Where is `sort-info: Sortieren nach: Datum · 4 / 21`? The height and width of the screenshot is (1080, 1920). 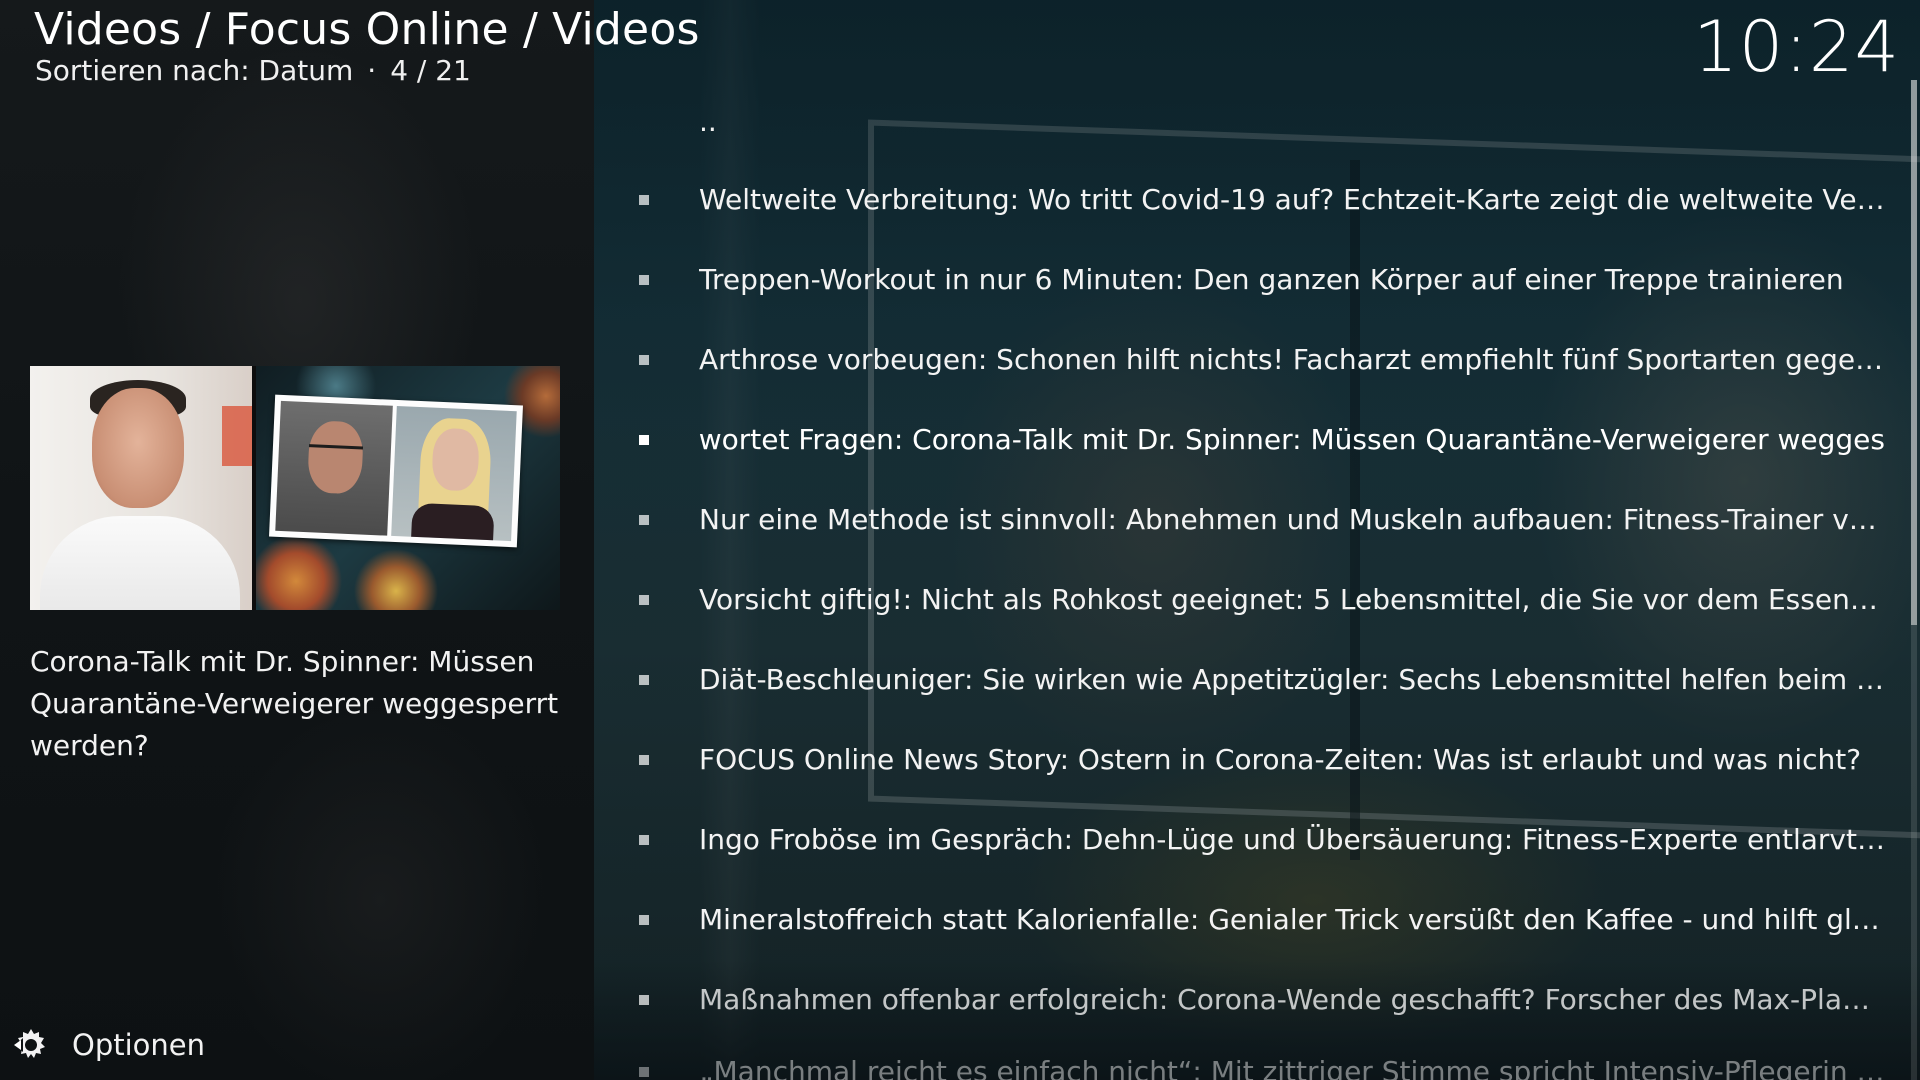
sort-info: Sortieren nach: Datum · 4 / 21 is located at coordinates (253, 70).